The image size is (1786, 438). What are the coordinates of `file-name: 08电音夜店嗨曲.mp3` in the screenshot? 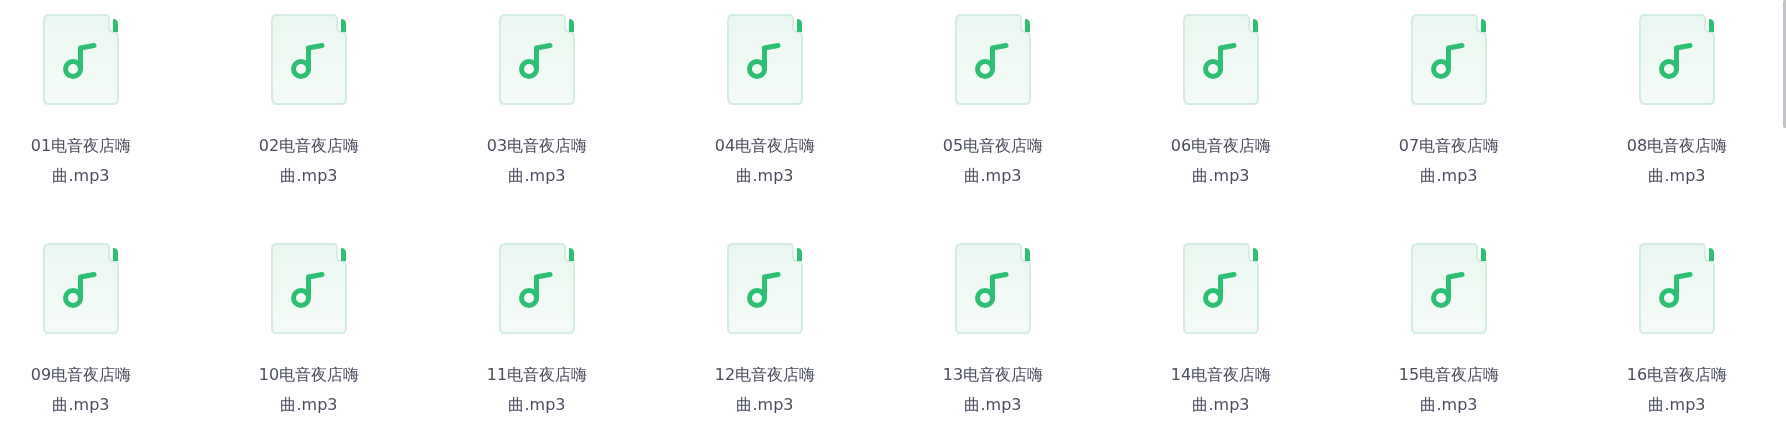 It's located at (1677, 161).